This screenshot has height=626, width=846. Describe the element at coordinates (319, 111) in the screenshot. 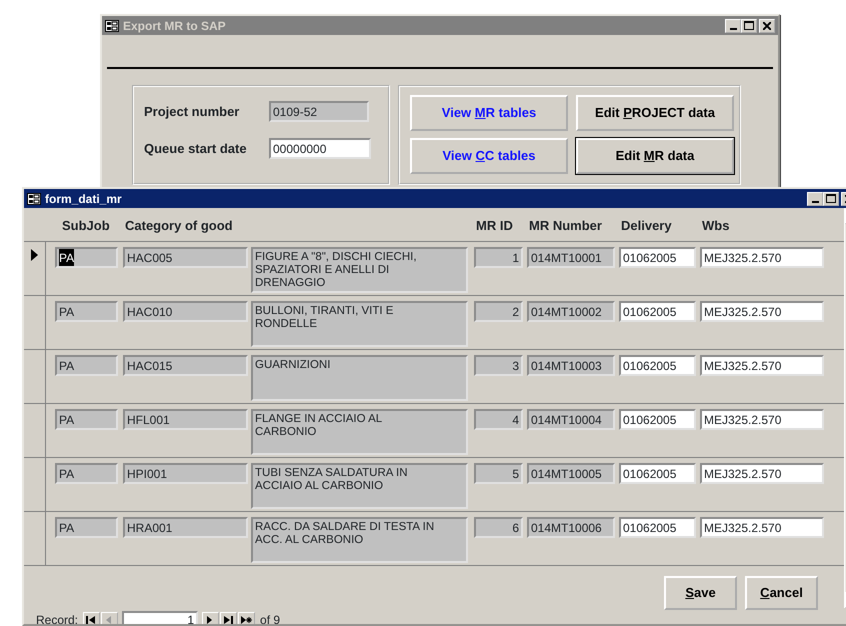

I see `text-field: 0109-52` at that location.